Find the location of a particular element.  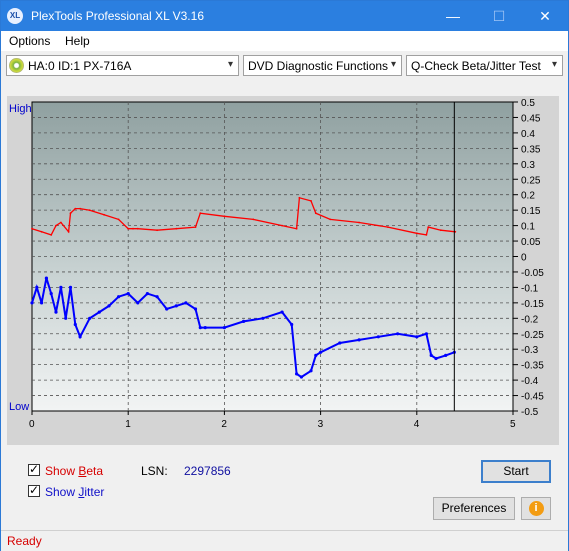

y-tick-label: 0.4 is located at coordinates (528, 134).